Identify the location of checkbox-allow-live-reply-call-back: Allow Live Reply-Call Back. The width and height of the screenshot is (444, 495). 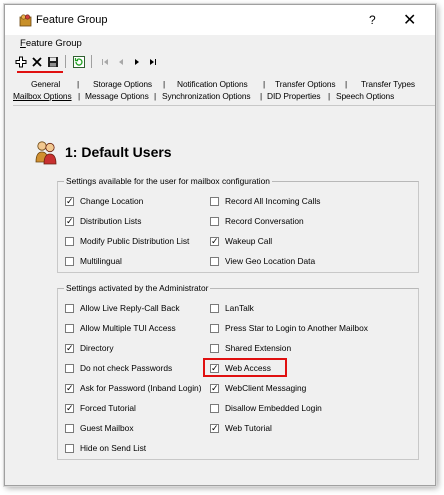
(122, 308).